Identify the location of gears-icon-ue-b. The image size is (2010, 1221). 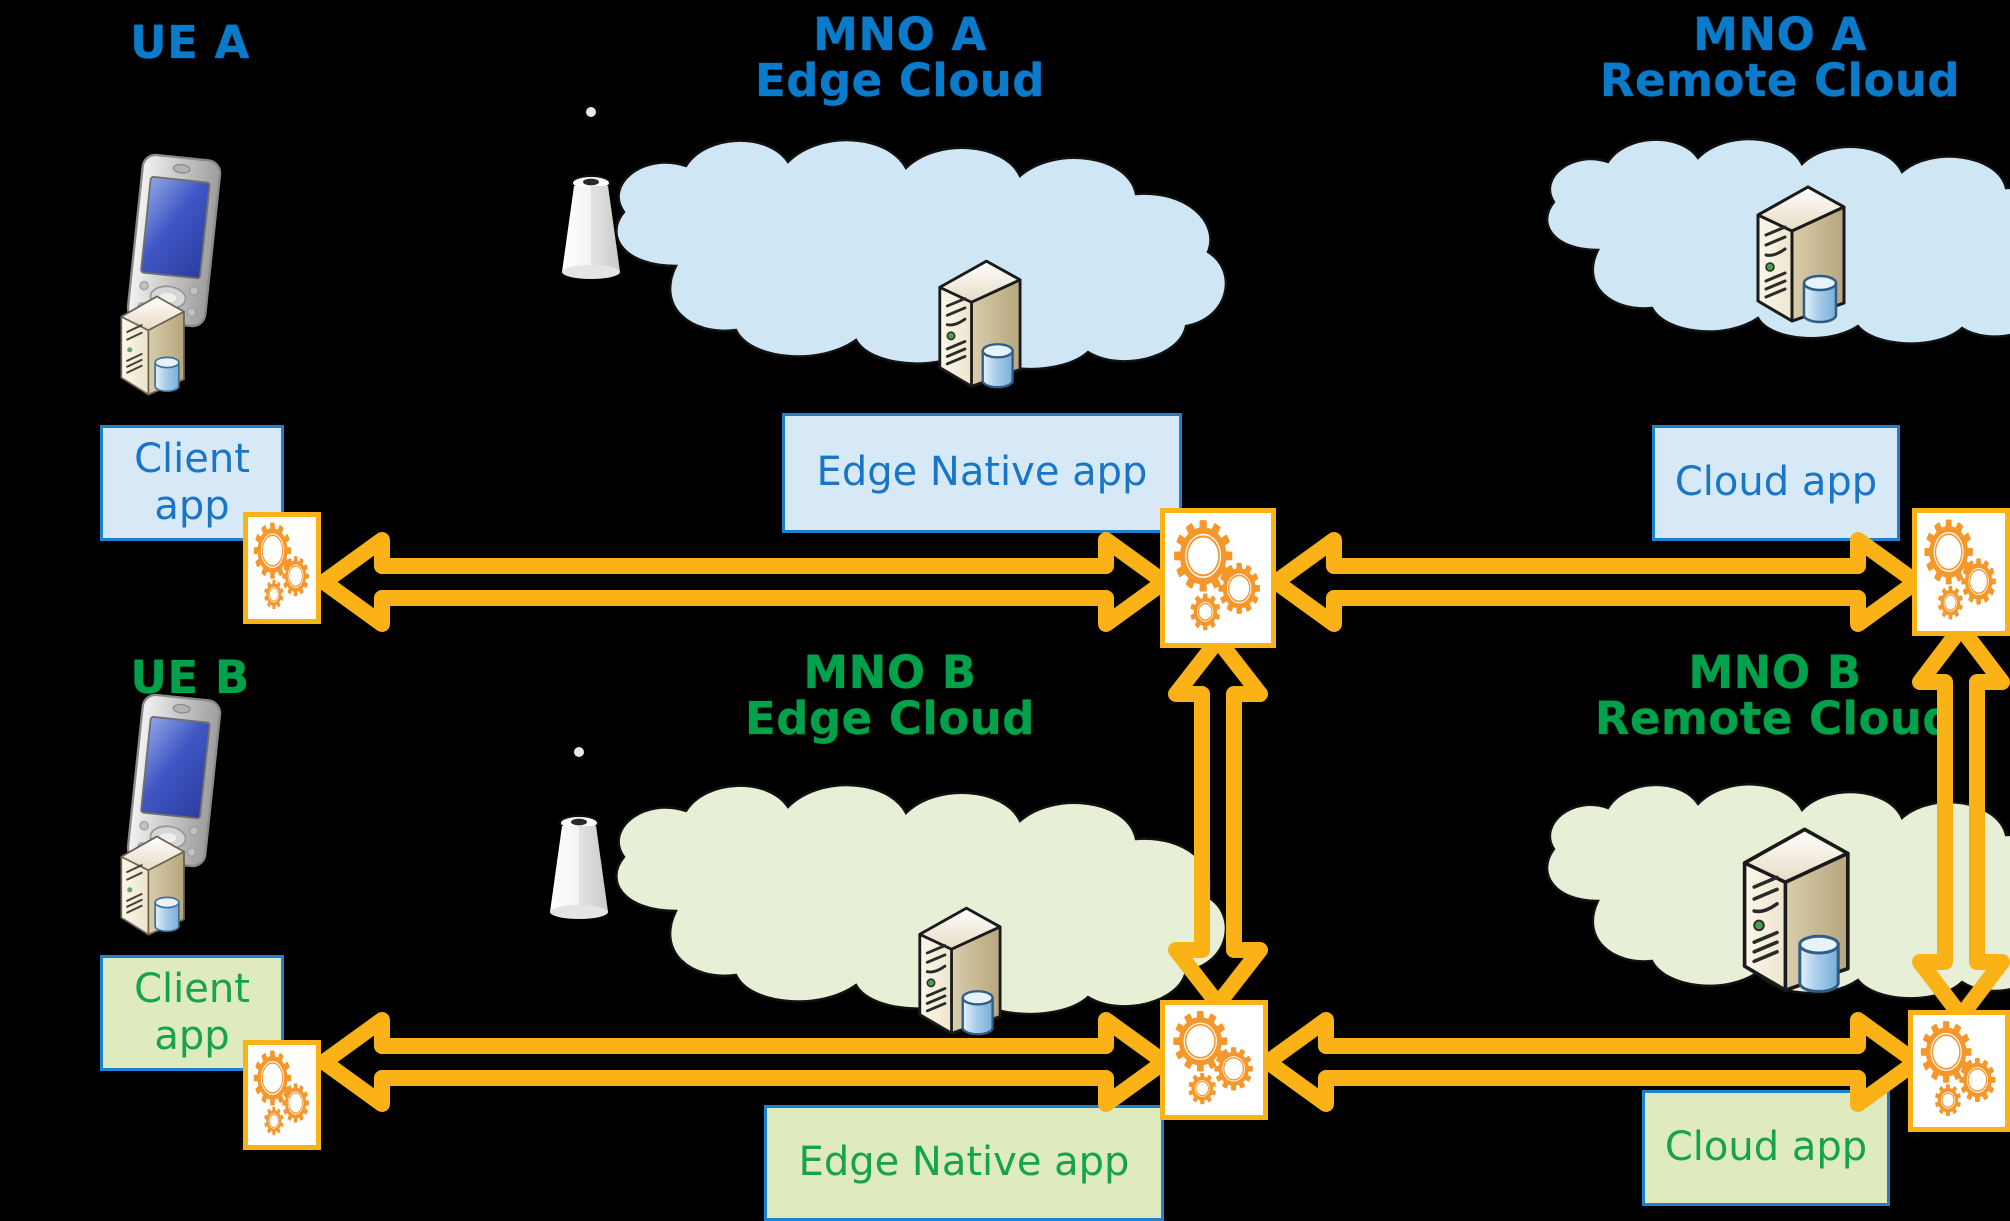
(282, 1095).